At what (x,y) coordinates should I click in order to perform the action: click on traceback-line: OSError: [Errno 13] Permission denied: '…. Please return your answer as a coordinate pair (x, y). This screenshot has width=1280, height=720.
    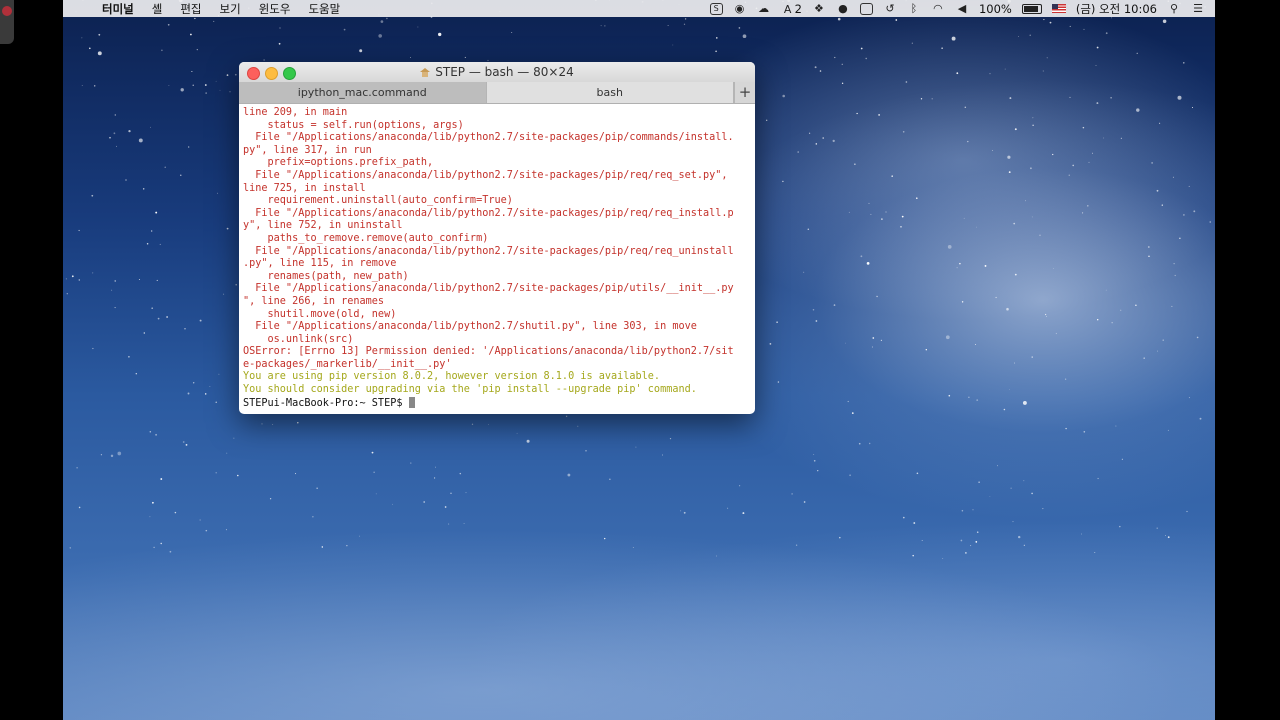
    Looking at the image, I should click on (488, 352).